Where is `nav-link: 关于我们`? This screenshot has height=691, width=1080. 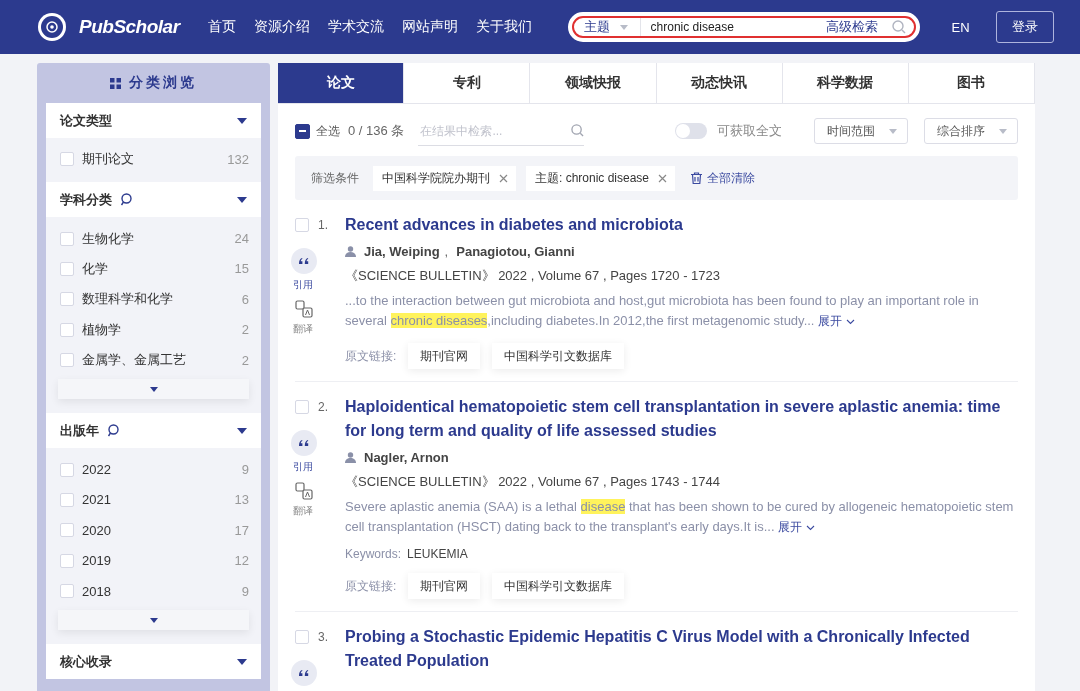
nav-link: 关于我们 is located at coordinates (503, 27).